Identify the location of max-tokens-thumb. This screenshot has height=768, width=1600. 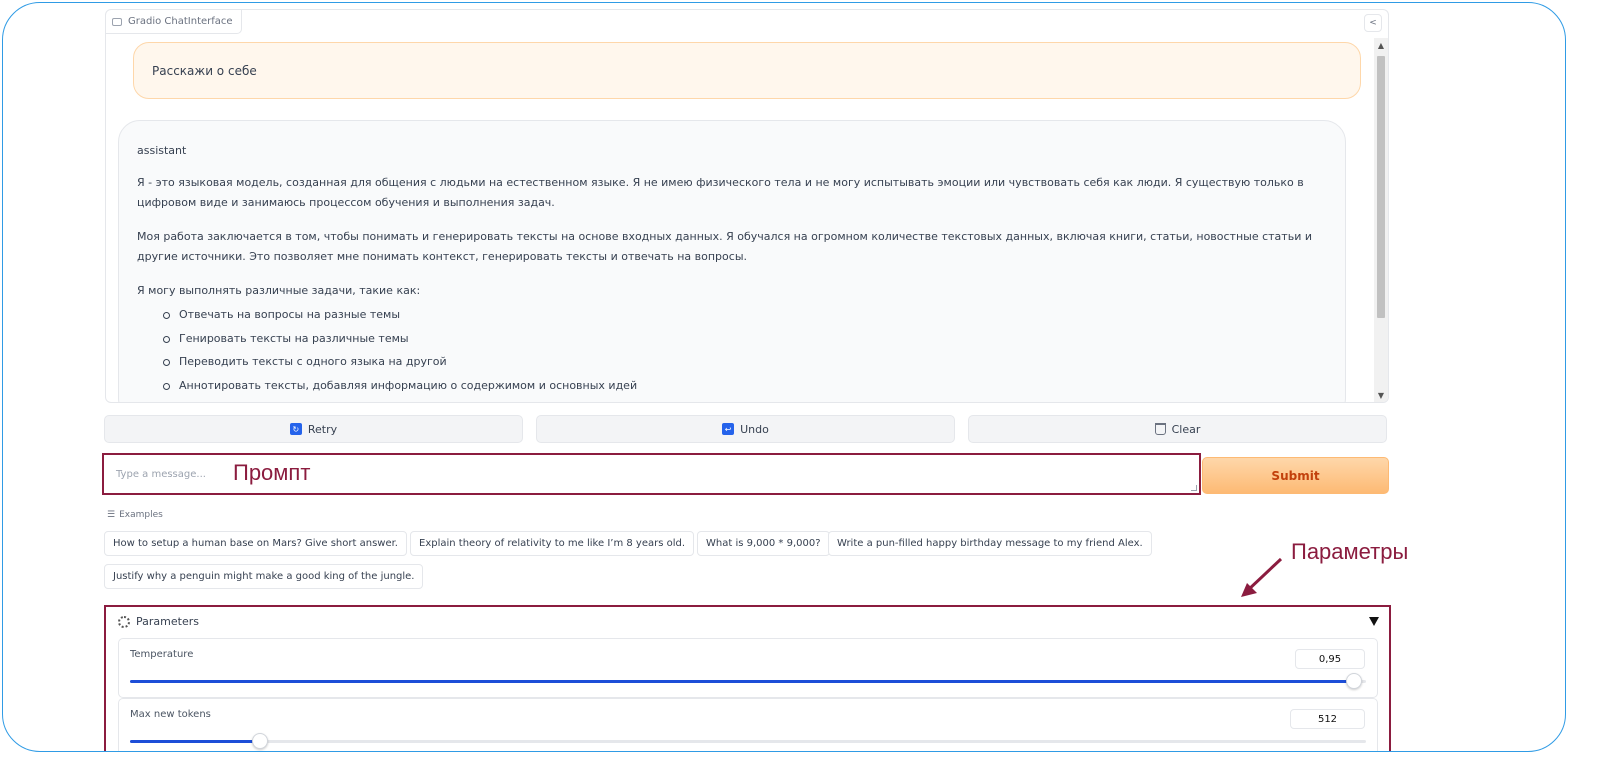
(259, 741).